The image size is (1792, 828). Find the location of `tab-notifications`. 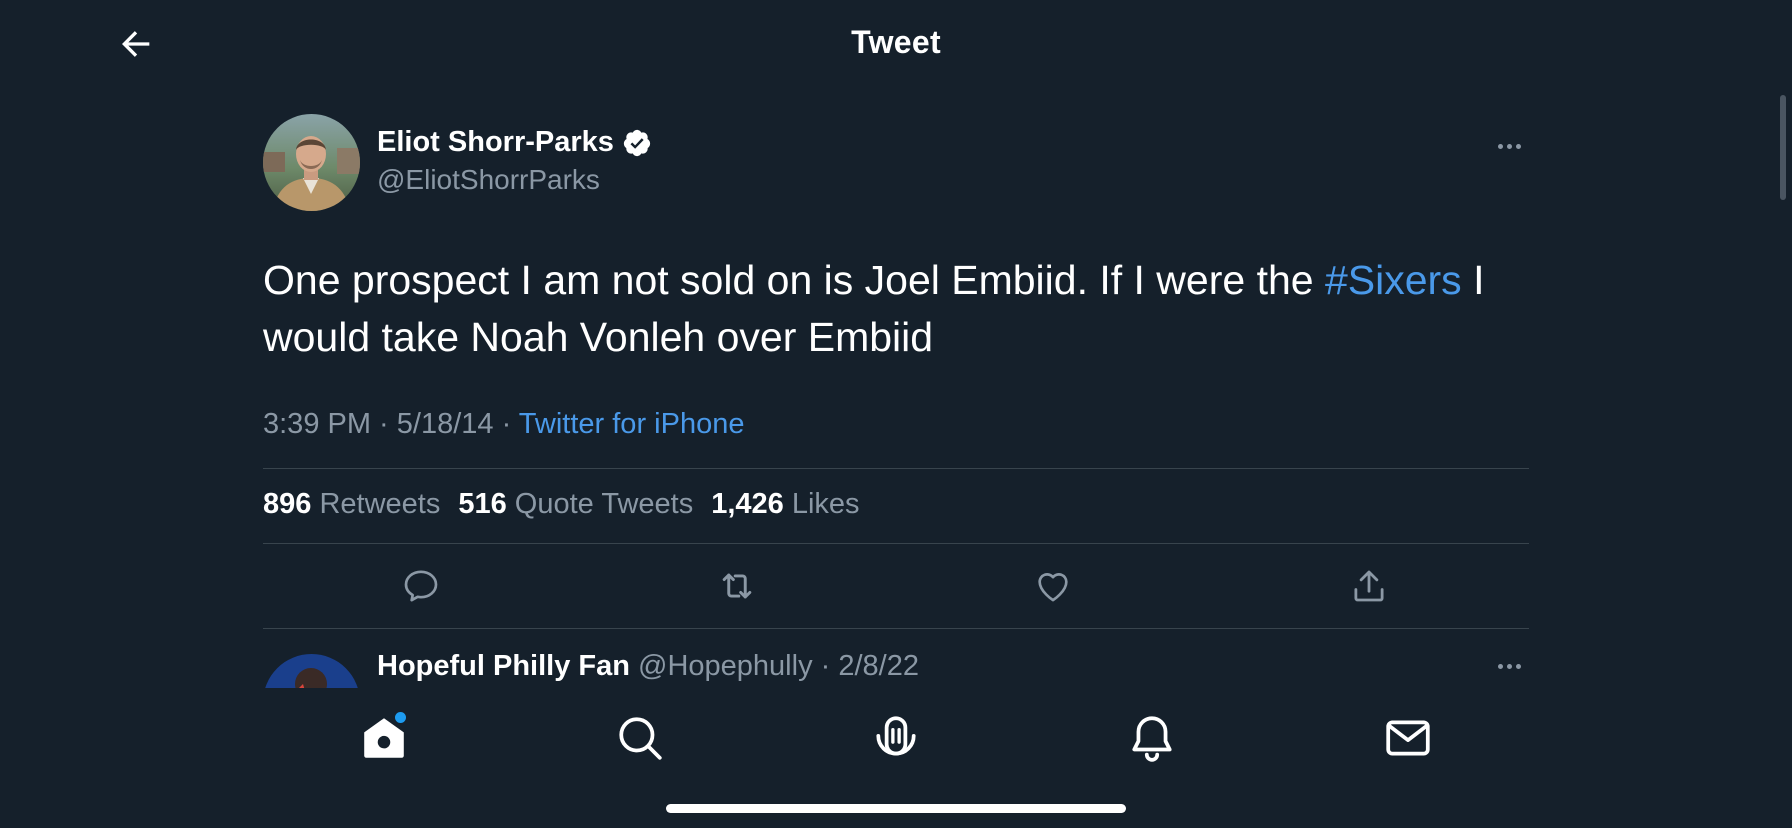

tab-notifications is located at coordinates (1152, 738).